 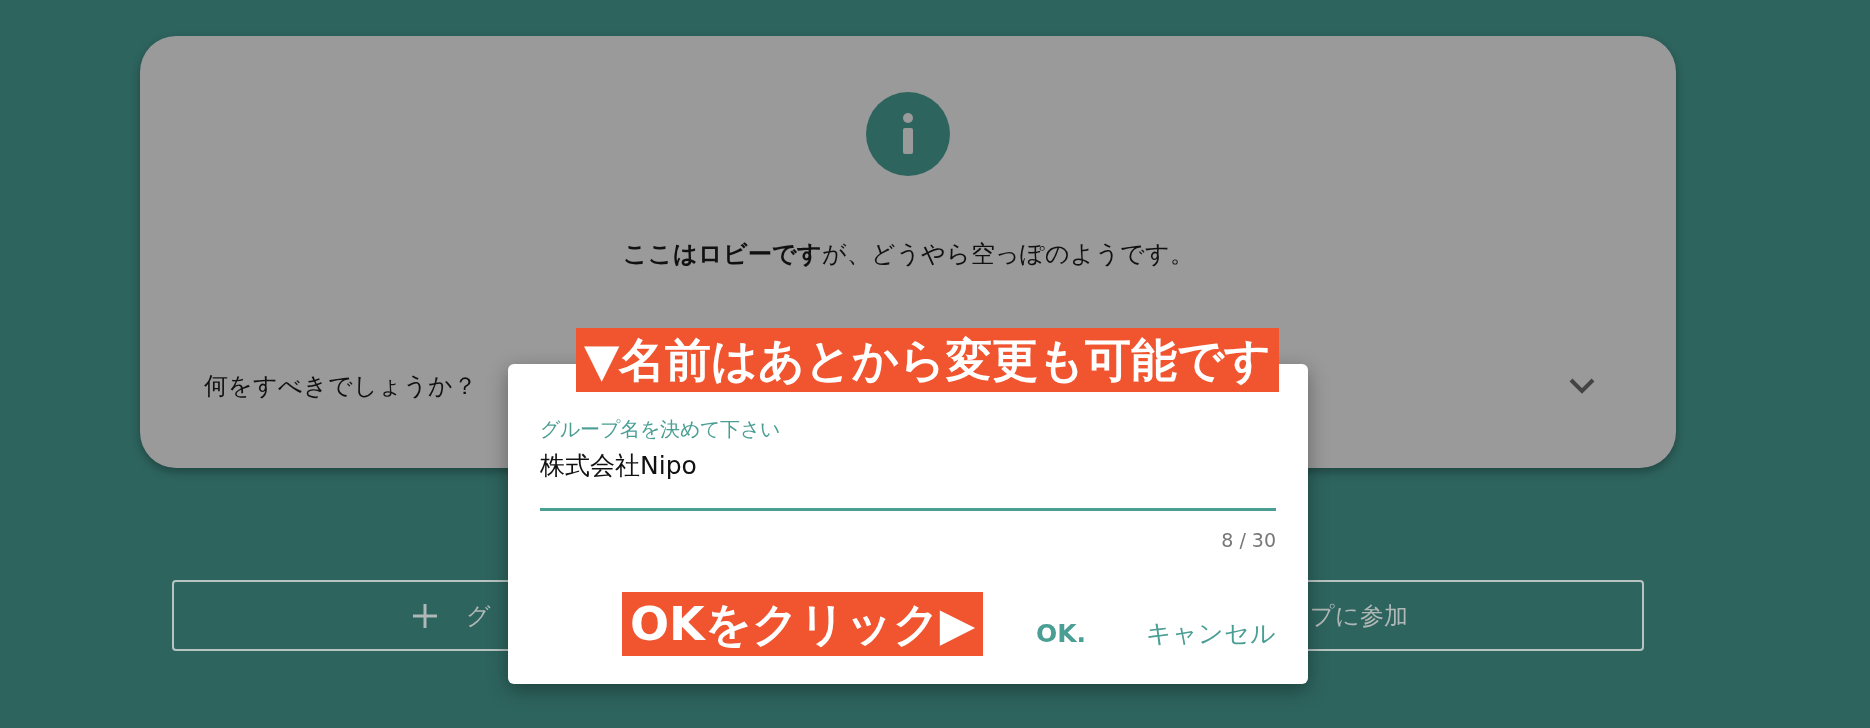 What do you see at coordinates (340, 386) in the screenshot?
I see `faq-title: 何をすべきでしょうか？` at bounding box center [340, 386].